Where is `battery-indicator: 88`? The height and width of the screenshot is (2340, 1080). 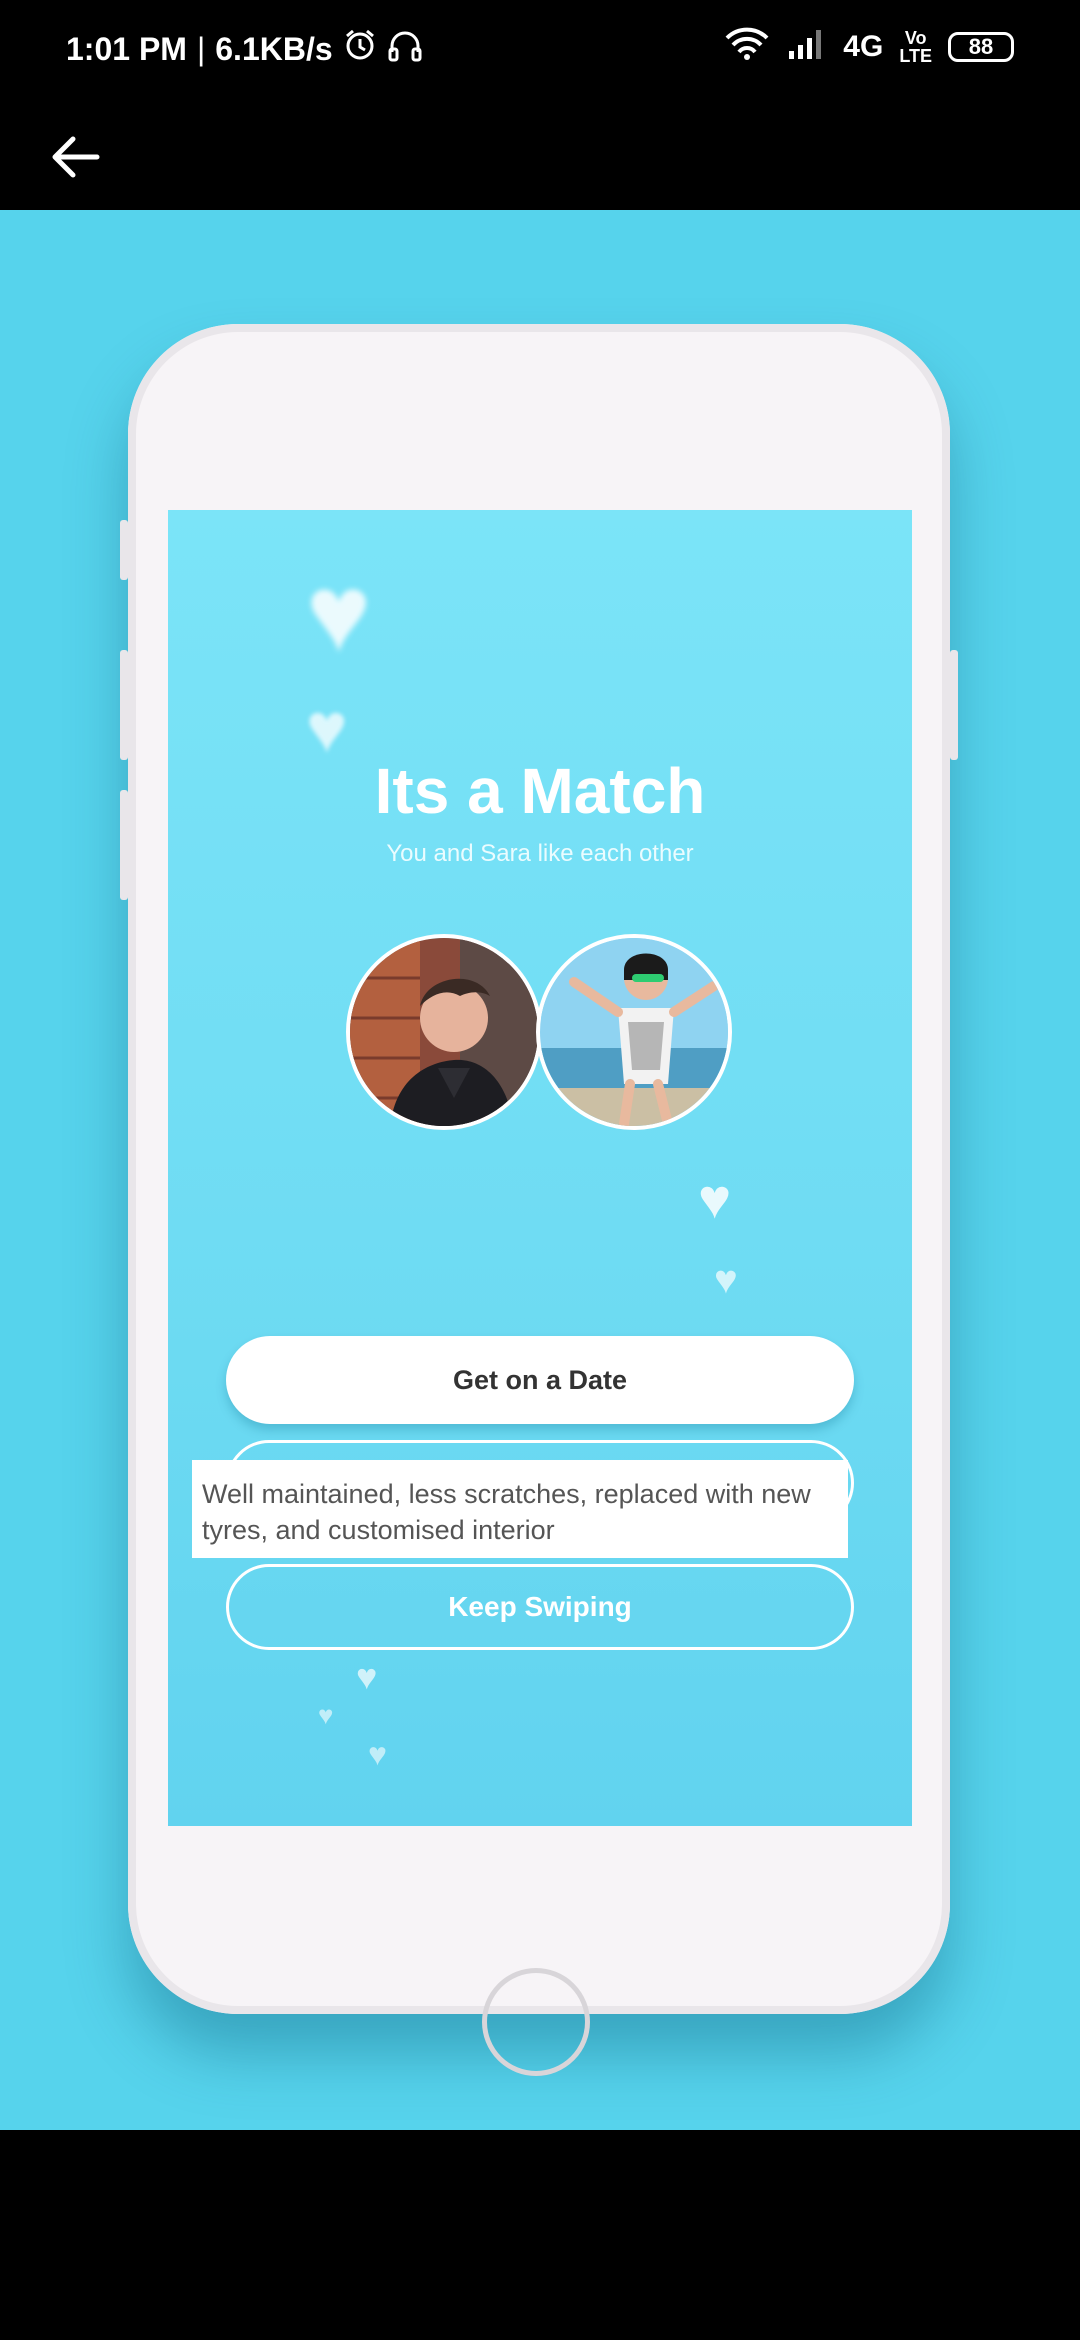 battery-indicator: 88 is located at coordinates (981, 47).